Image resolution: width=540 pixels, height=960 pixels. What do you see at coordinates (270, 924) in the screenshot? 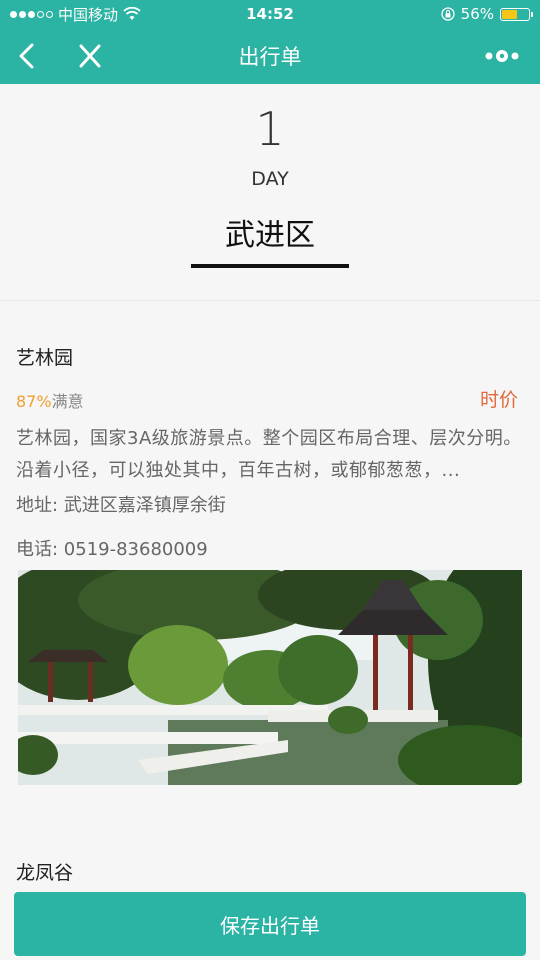
I see `save-itinerary-button: 保存出行单` at bounding box center [270, 924].